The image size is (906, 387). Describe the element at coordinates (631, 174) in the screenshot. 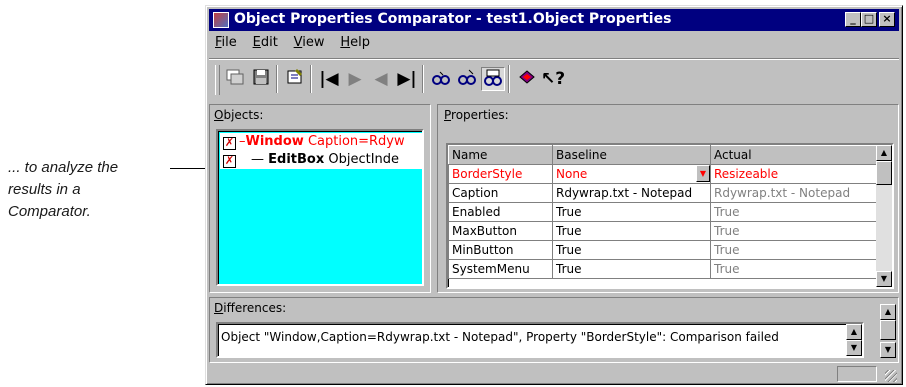

I see `baseline-combo: None ▼` at that location.